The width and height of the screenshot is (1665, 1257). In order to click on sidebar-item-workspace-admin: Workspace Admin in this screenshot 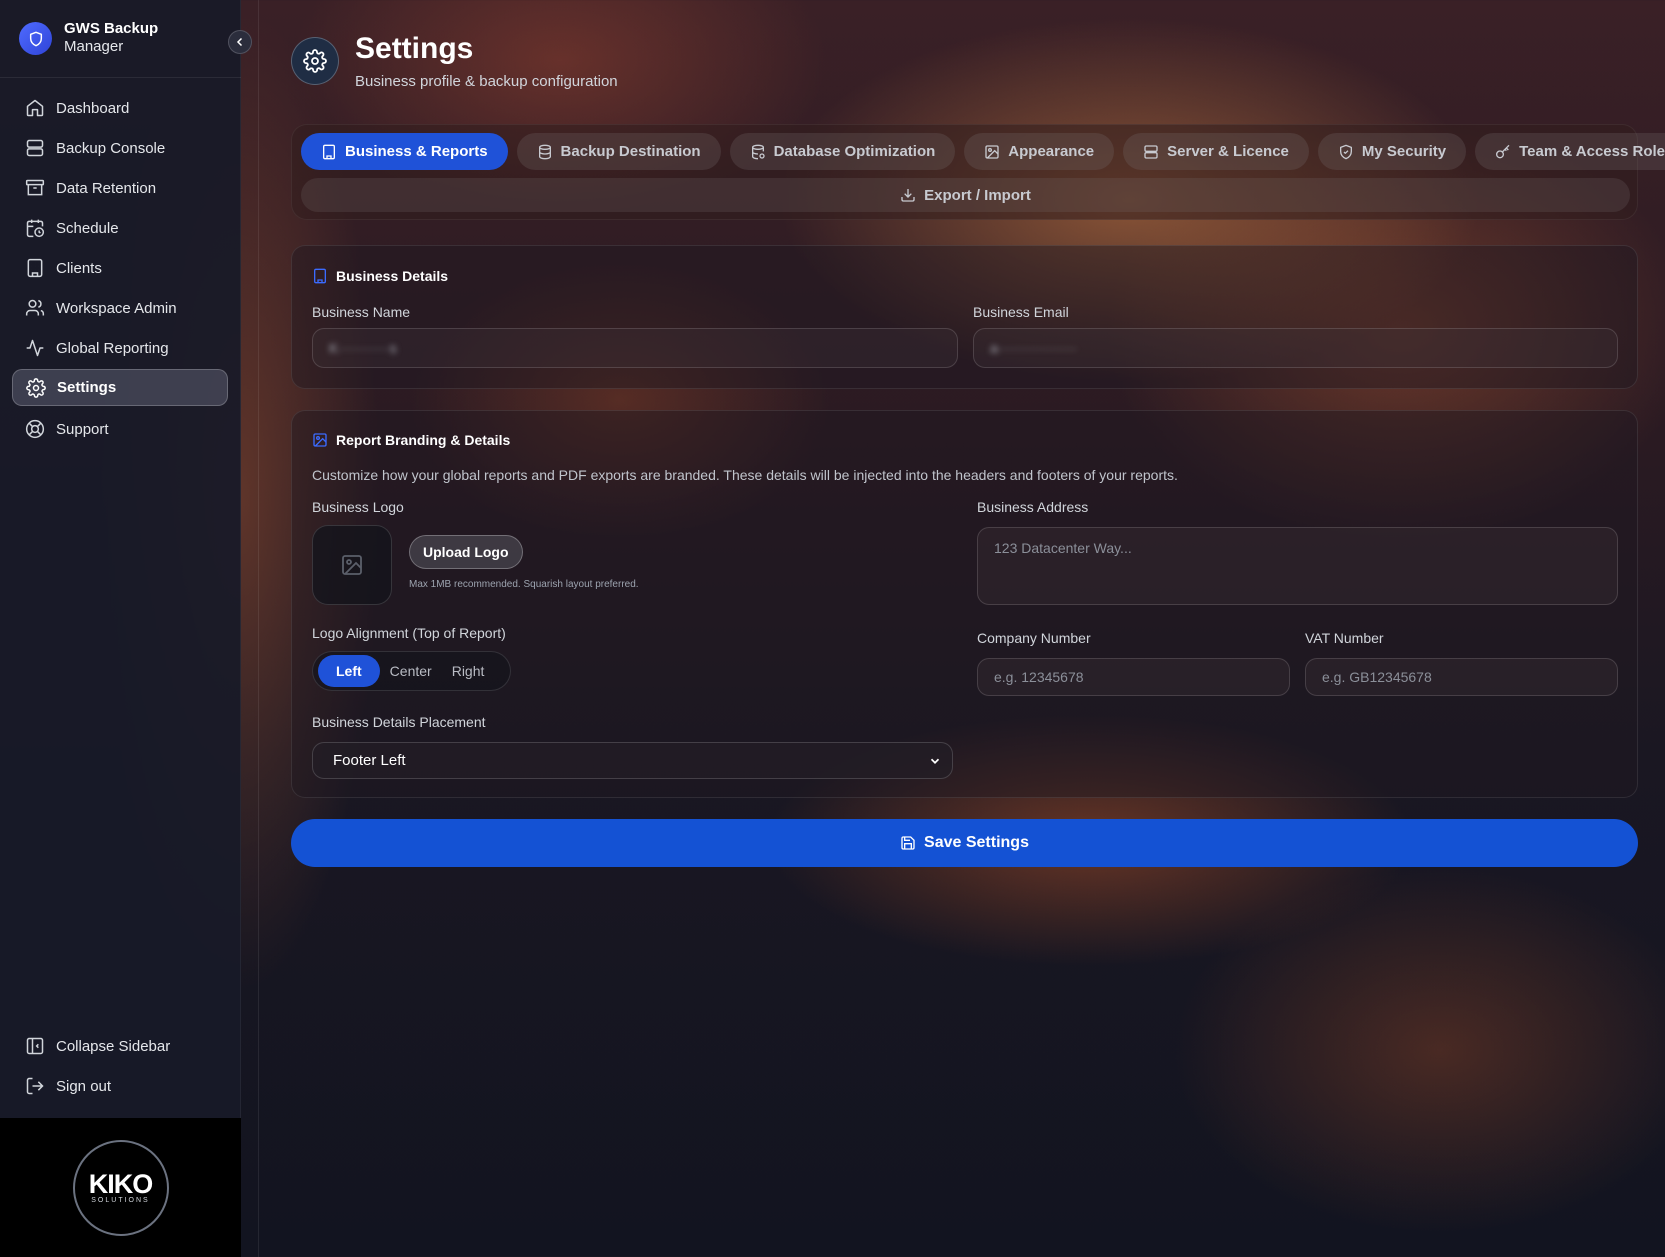, I will do `click(120, 308)`.